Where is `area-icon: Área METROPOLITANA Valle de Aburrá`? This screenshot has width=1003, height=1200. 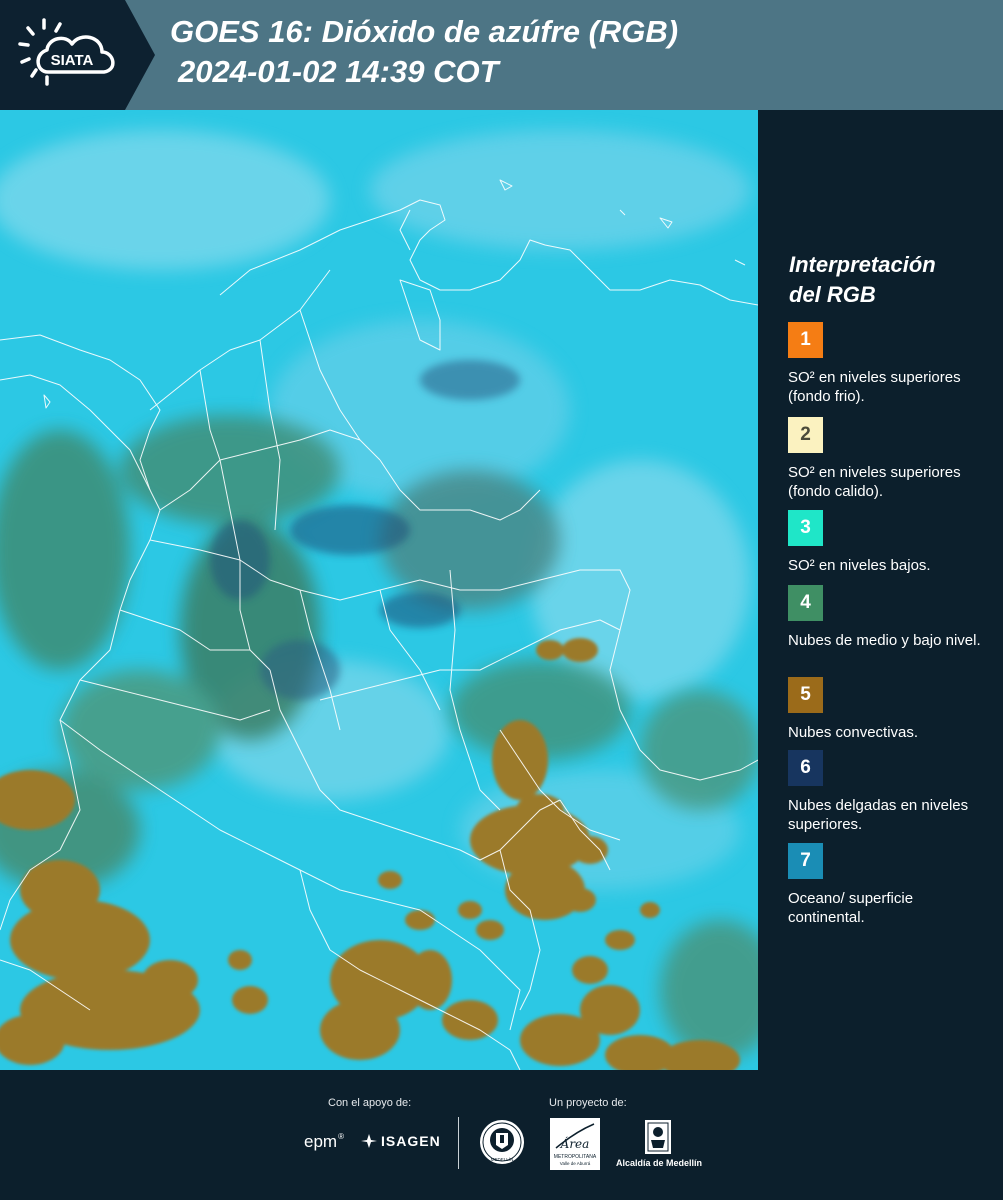 area-icon: Área METROPOLITANA Valle de Aburrá is located at coordinates (575, 1144).